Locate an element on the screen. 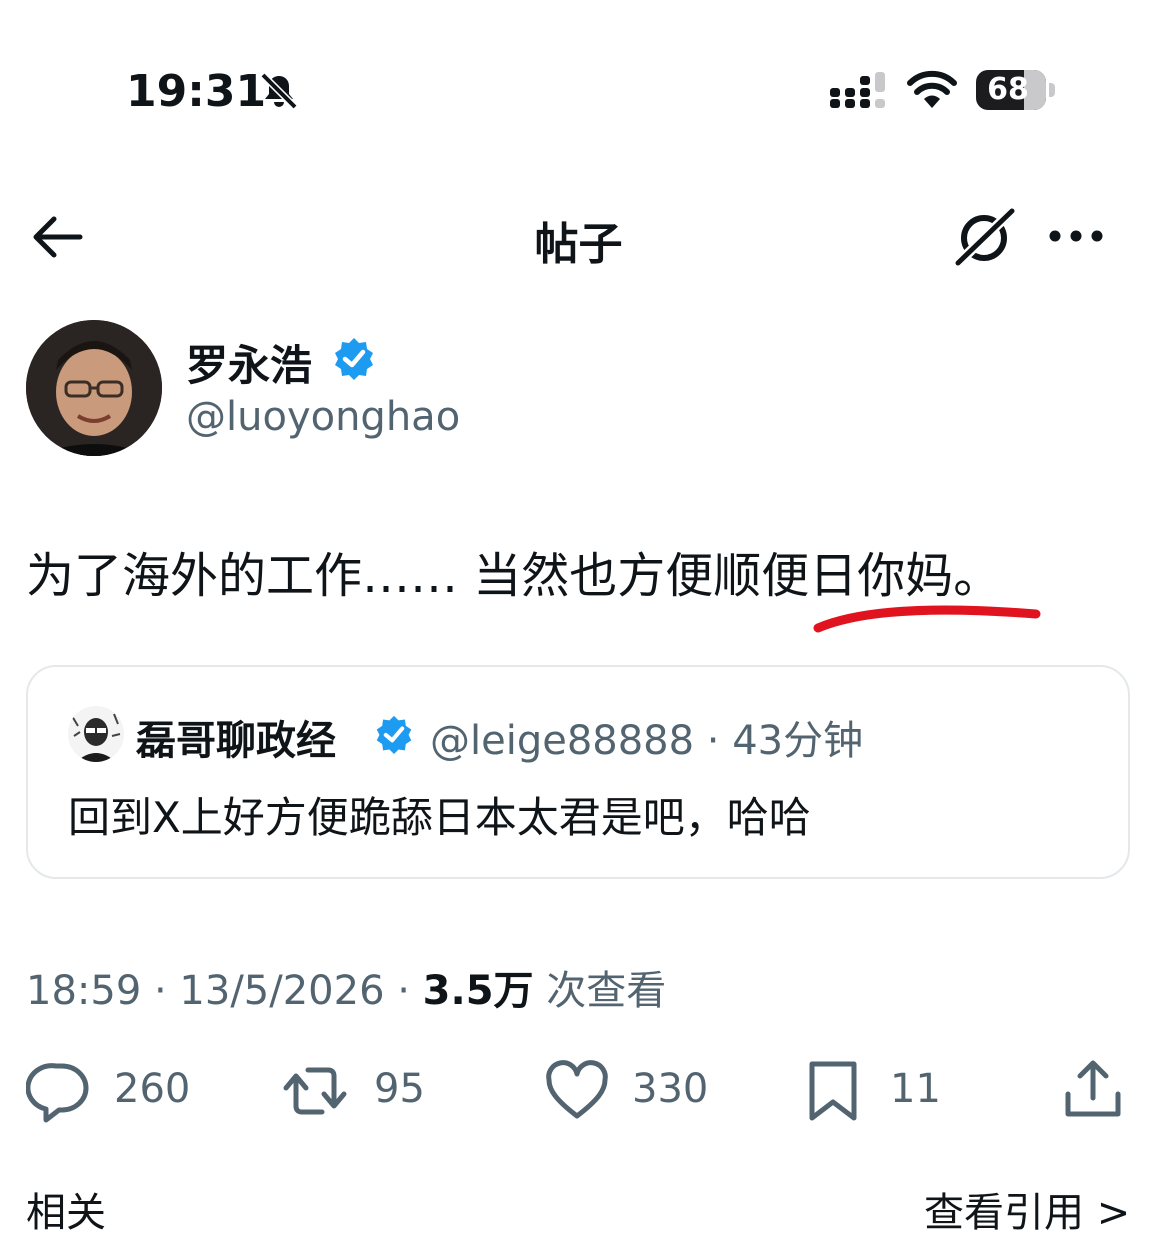 Image resolution: width=1157 pixels, height=1238 pixels. repost-count: 95 is located at coordinates (399, 1089).